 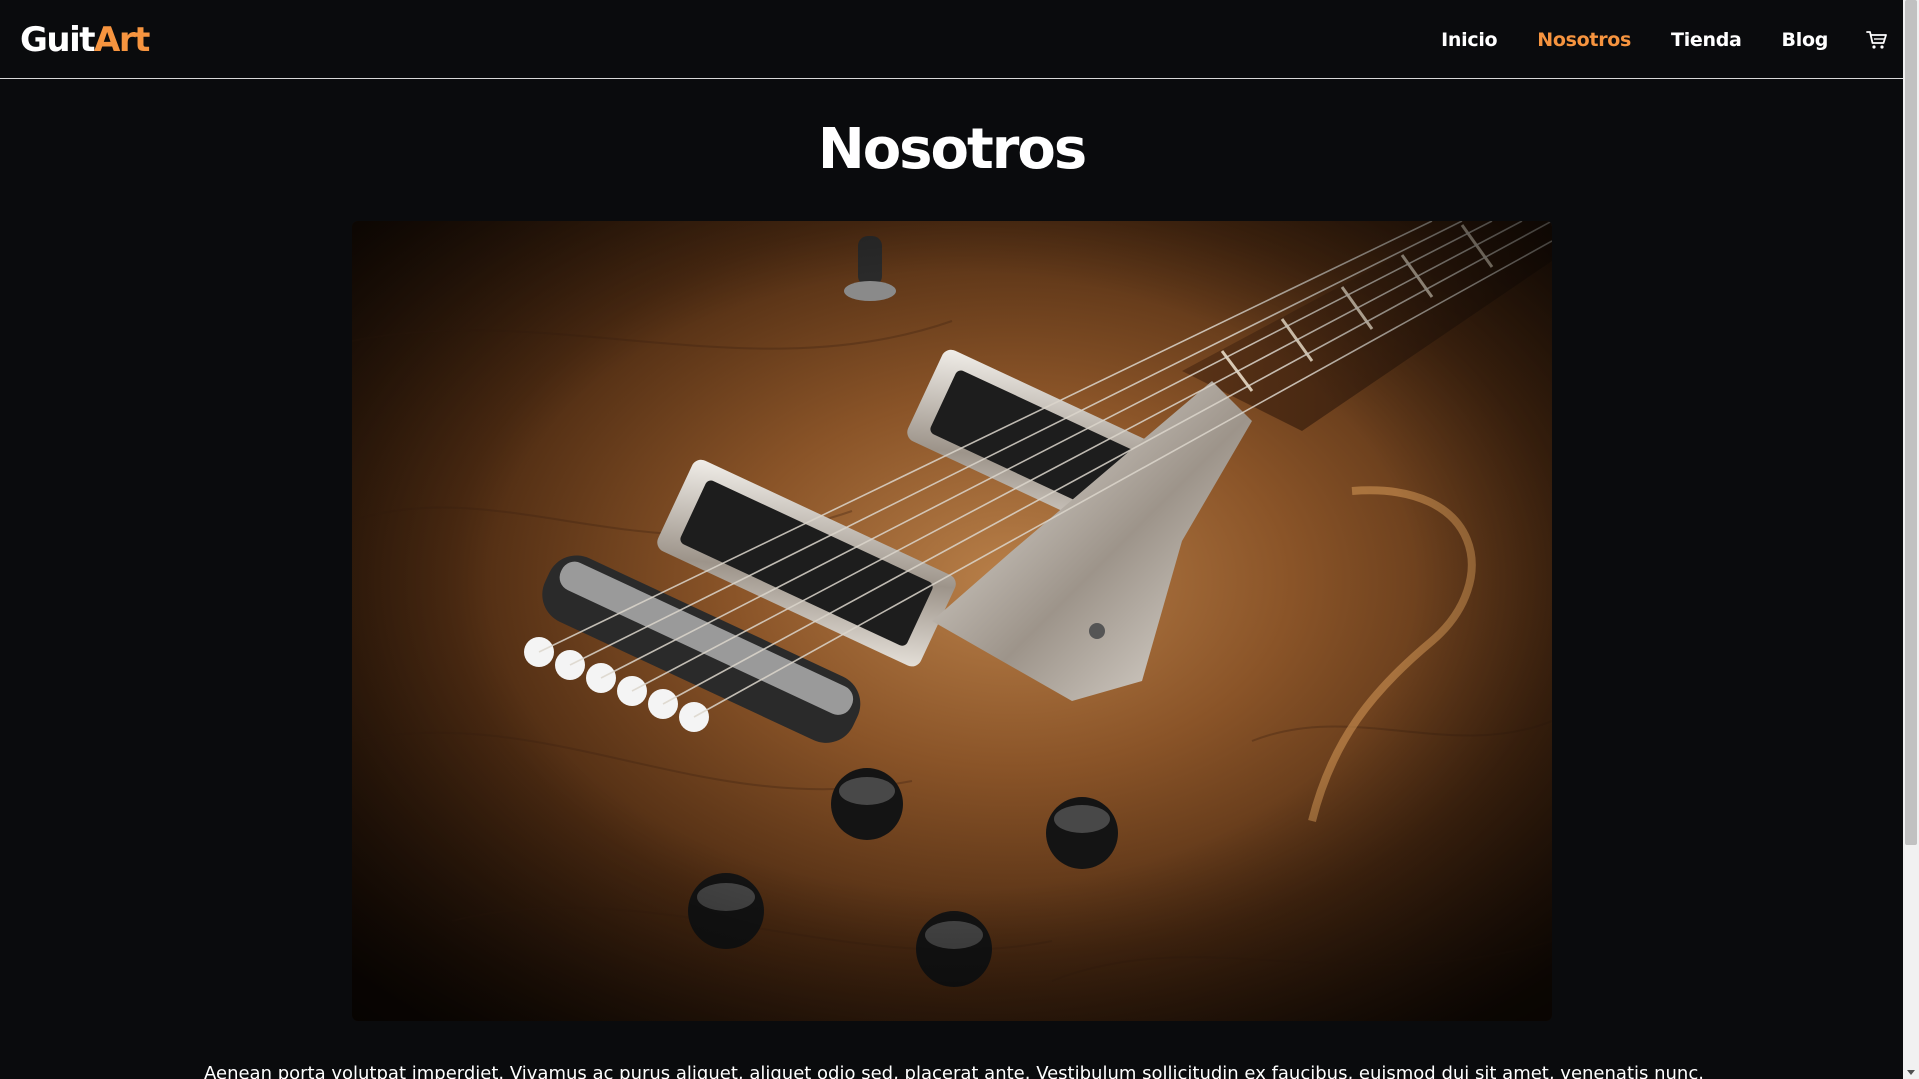 I want to click on logo: GuitArt, so click(x=85, y=40).